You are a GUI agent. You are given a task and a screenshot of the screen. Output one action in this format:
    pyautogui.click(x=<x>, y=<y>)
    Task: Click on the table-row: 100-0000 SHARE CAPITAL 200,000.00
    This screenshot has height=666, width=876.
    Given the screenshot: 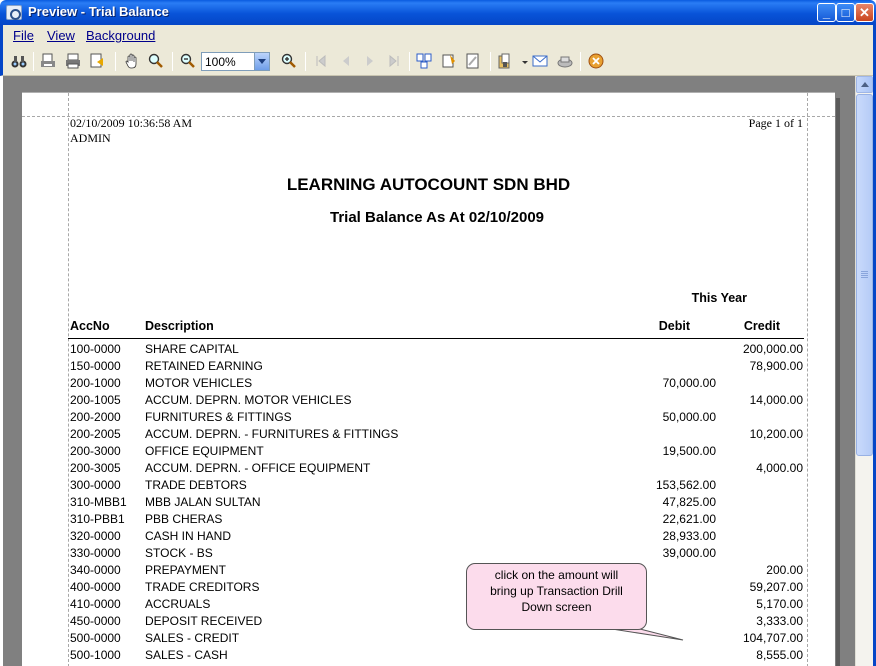 What is the action you would take?
    pyautogui.click(x=428, y=350)
    